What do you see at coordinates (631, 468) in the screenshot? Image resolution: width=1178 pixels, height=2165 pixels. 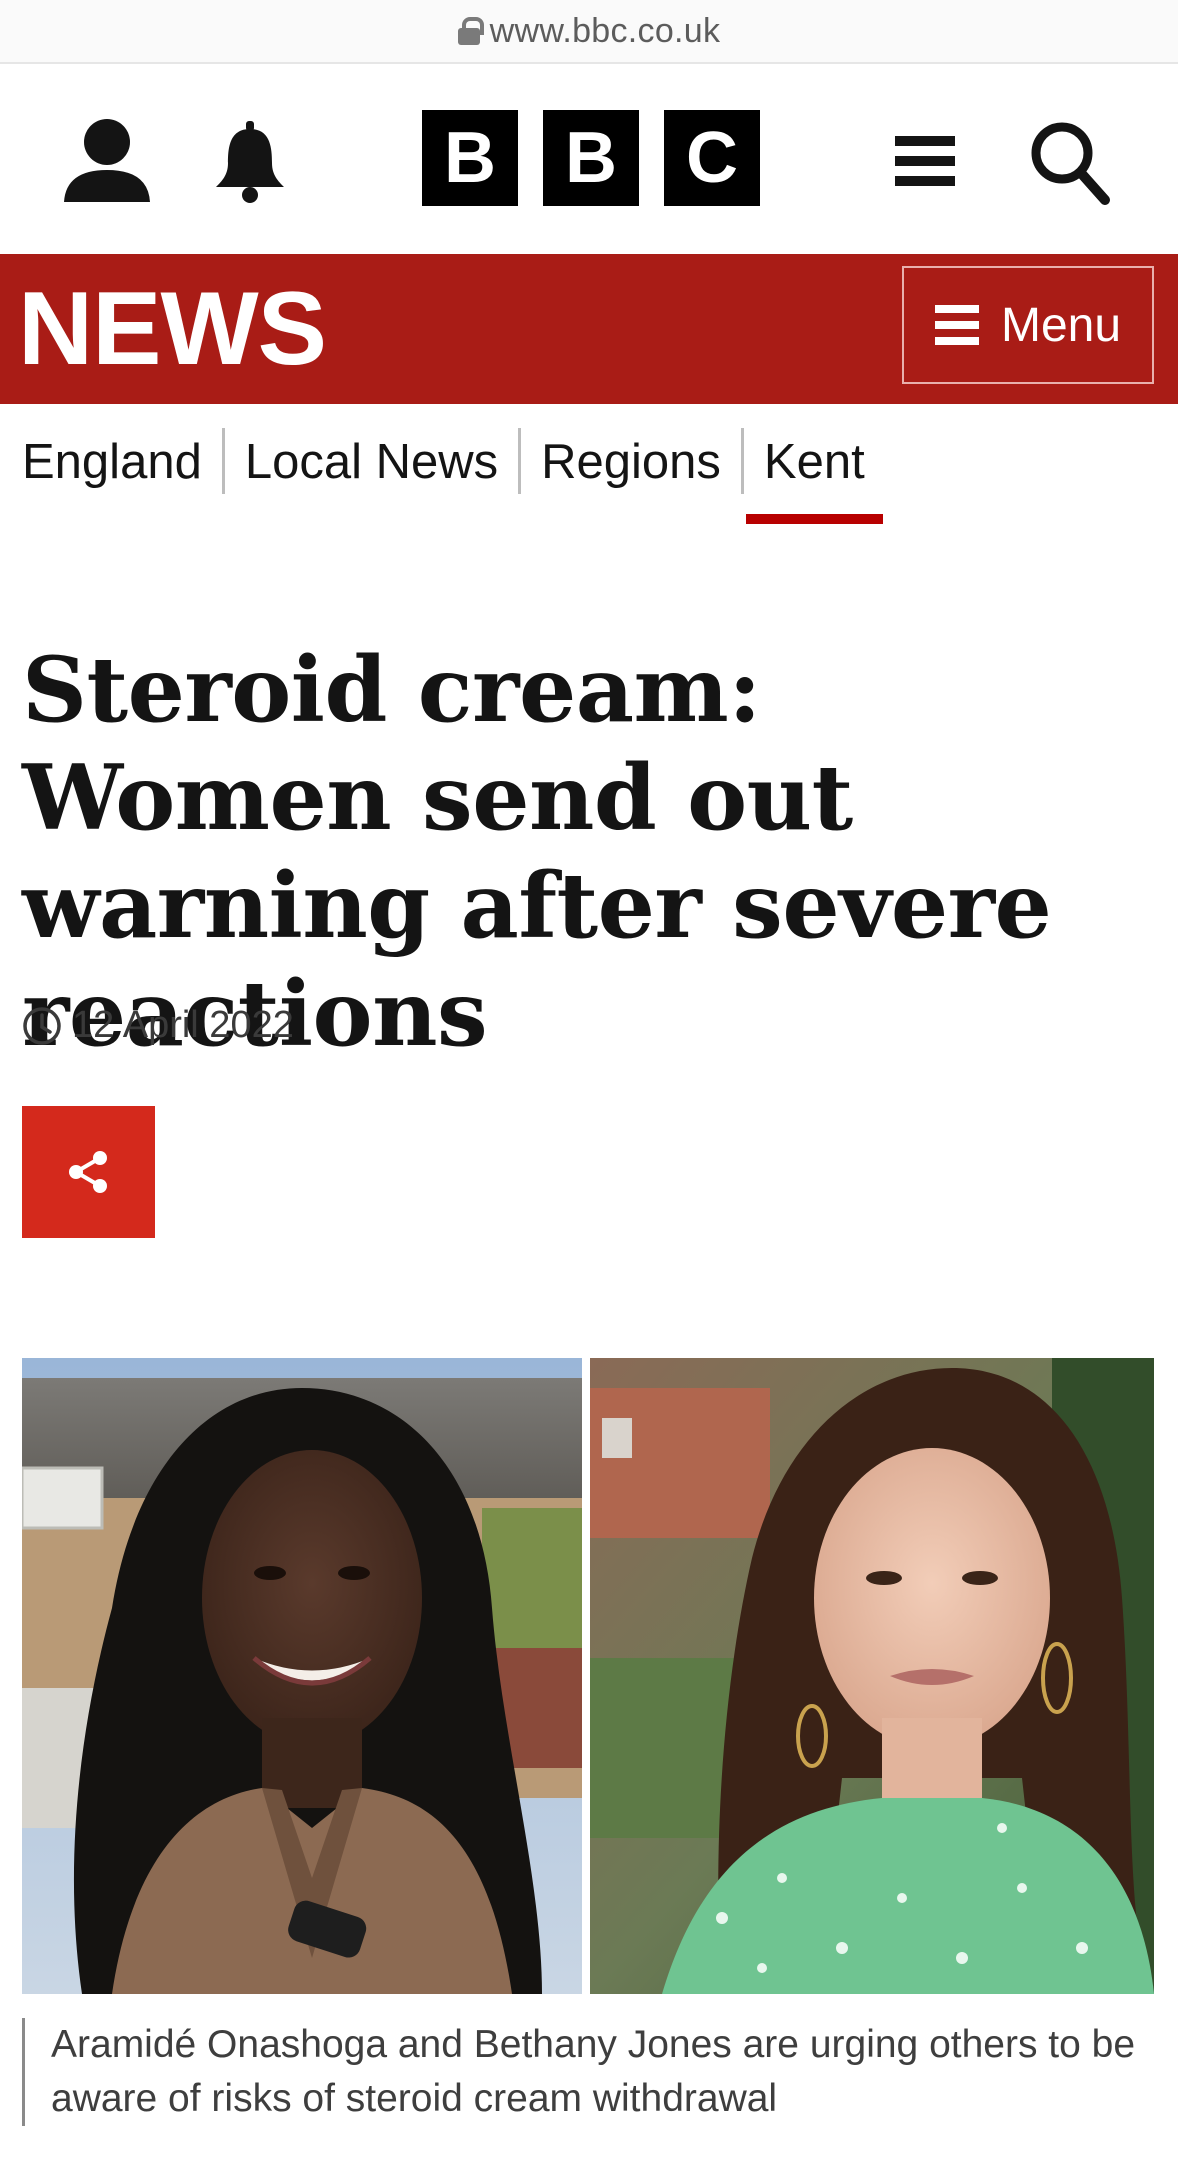 I see `nav-item-regions: Regions` at bounding box center [631, 468].